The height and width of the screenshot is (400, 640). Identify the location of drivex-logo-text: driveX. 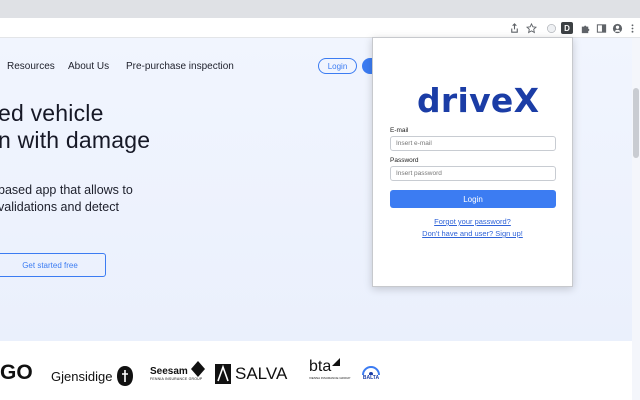
(478, 100).